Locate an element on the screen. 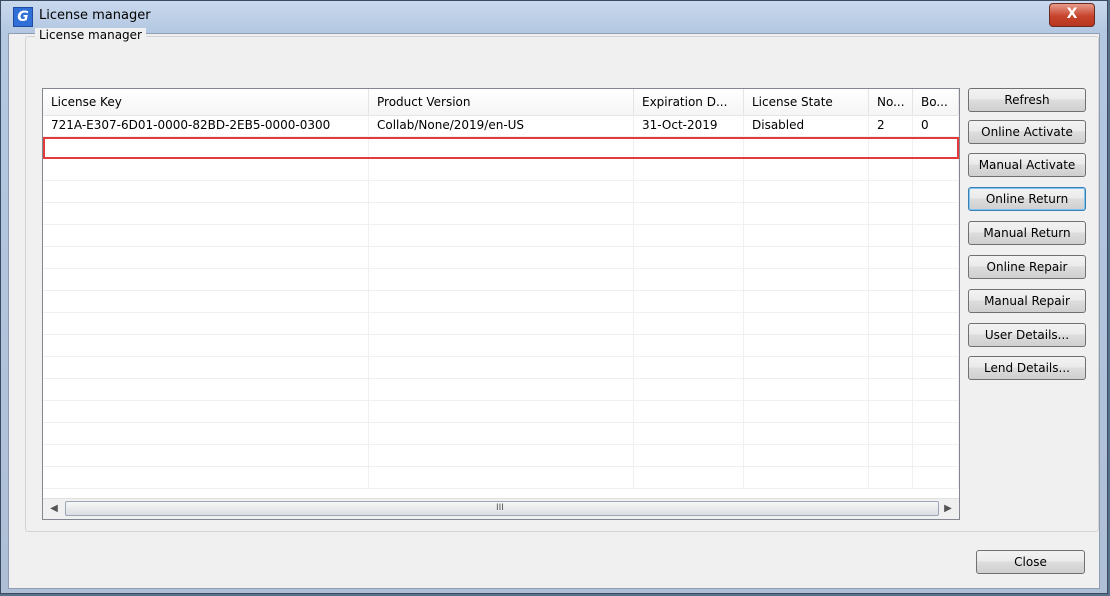  arrow-right-icon: ▶ is located at coordinates (948, 509).